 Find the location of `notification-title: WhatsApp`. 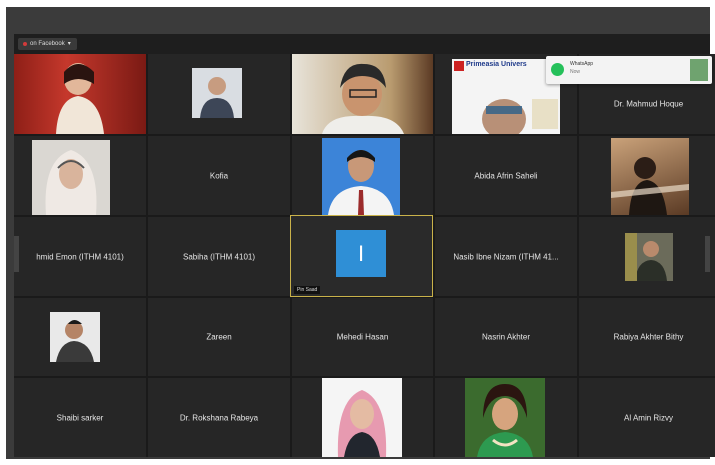

notification-title: WhatsApp is located at coordinates (582, 64).